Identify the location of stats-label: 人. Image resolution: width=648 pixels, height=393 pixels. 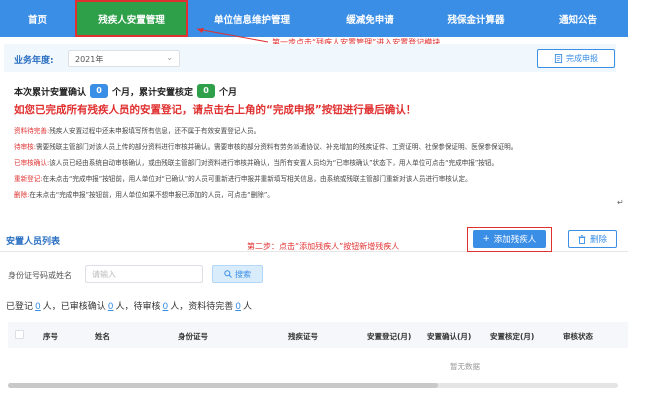
(248, 307).